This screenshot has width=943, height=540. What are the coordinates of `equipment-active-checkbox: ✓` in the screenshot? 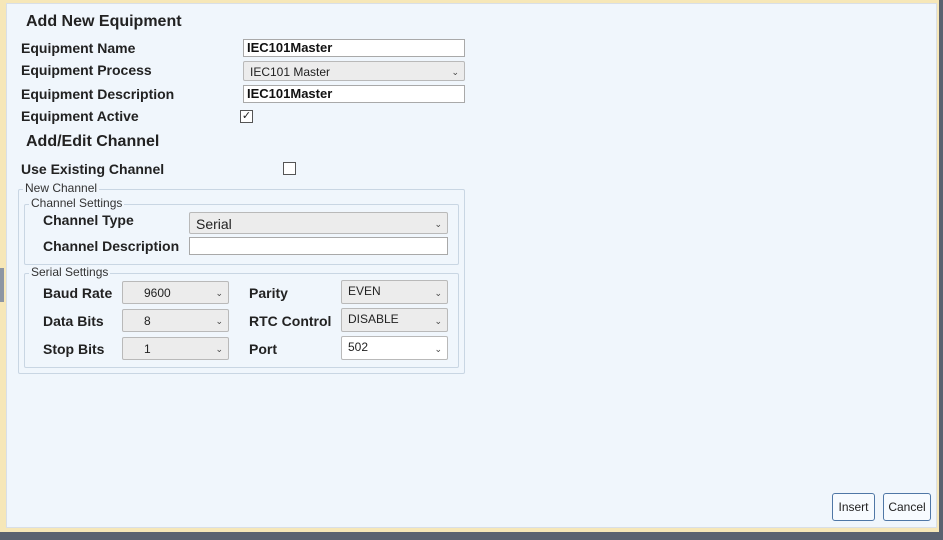 It's located at (246, 116).